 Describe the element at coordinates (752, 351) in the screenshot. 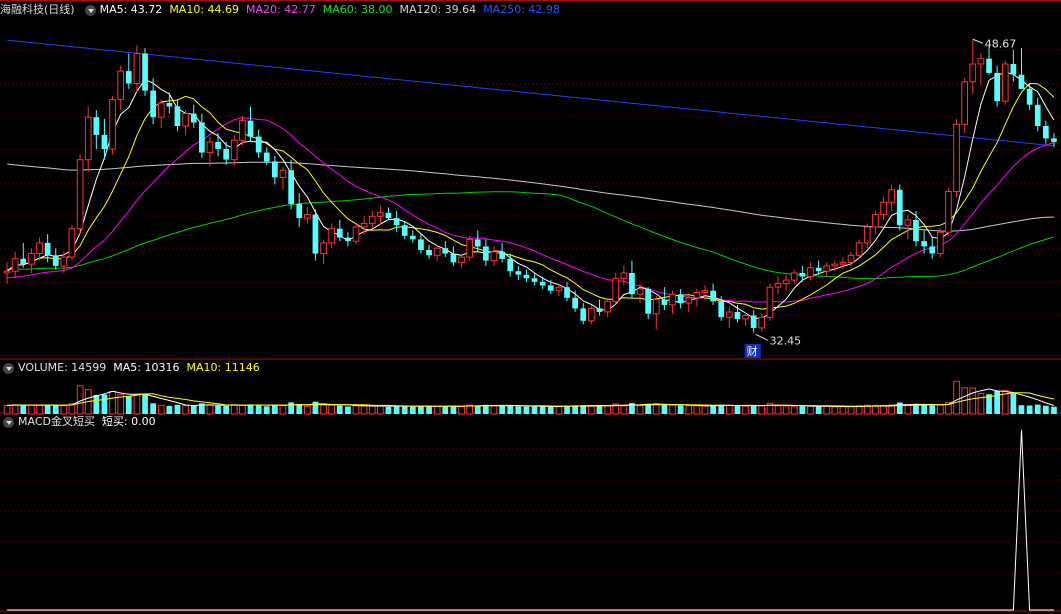

I see `event-marker-label: 财` at that location.